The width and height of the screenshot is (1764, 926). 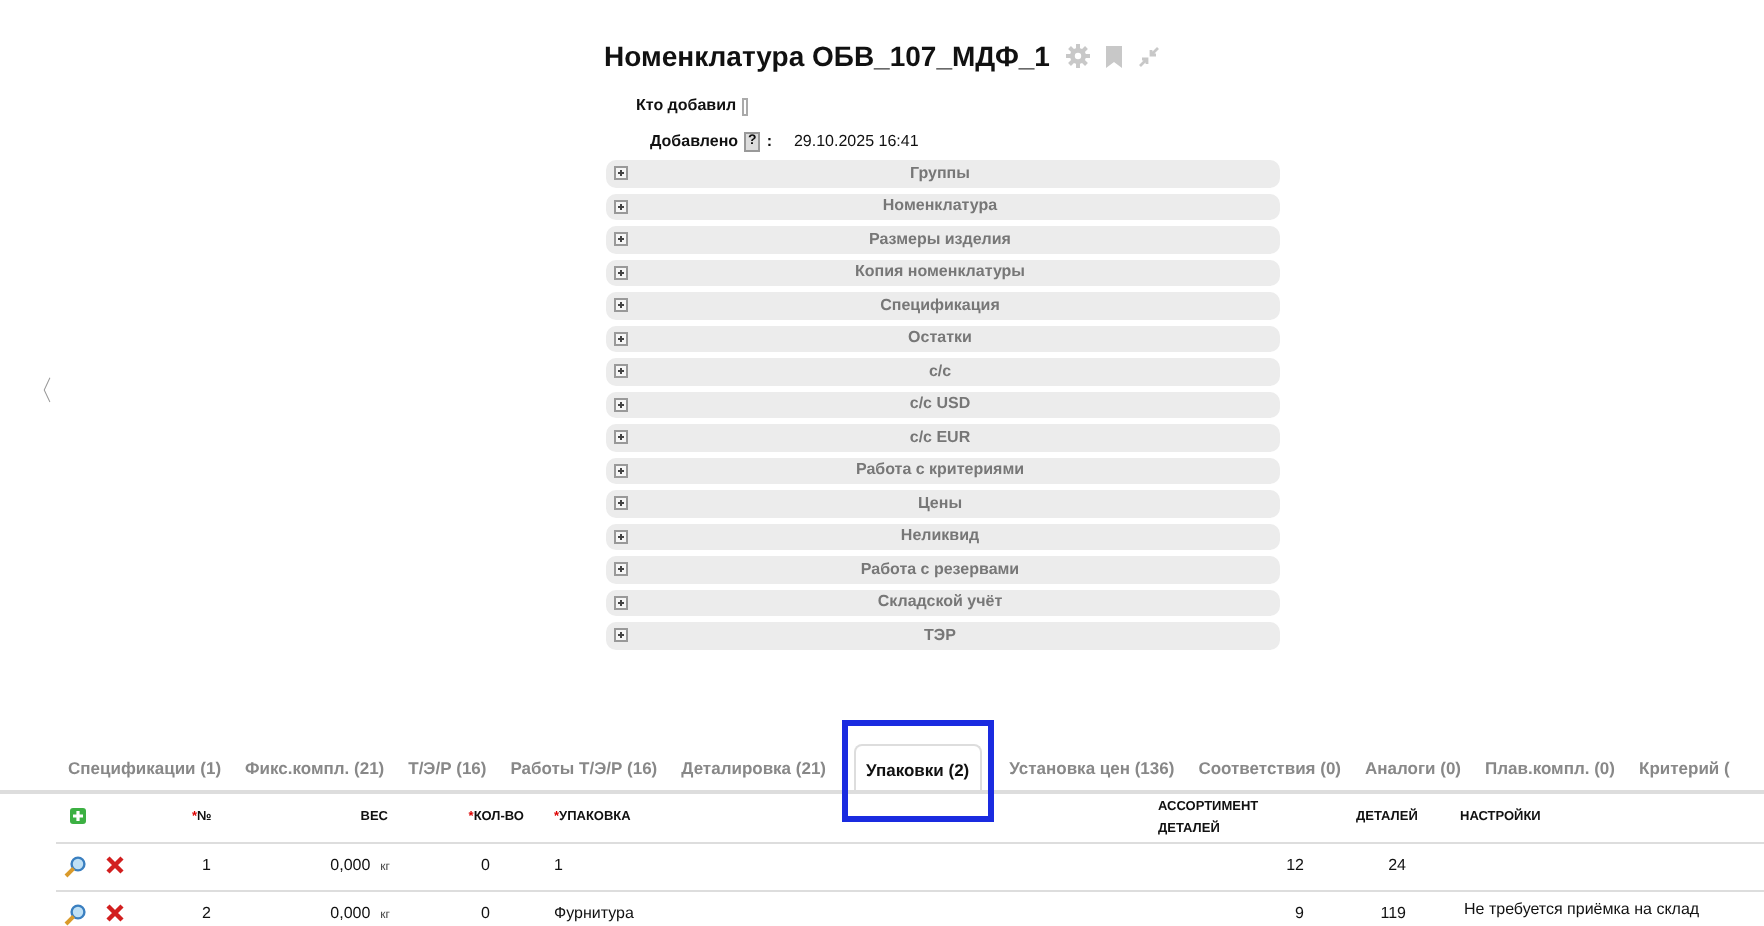 What do you see at coordinates (943, 536) in the screenshot?
I see `section-header: Неликвид` at bounding box center [943, 536].